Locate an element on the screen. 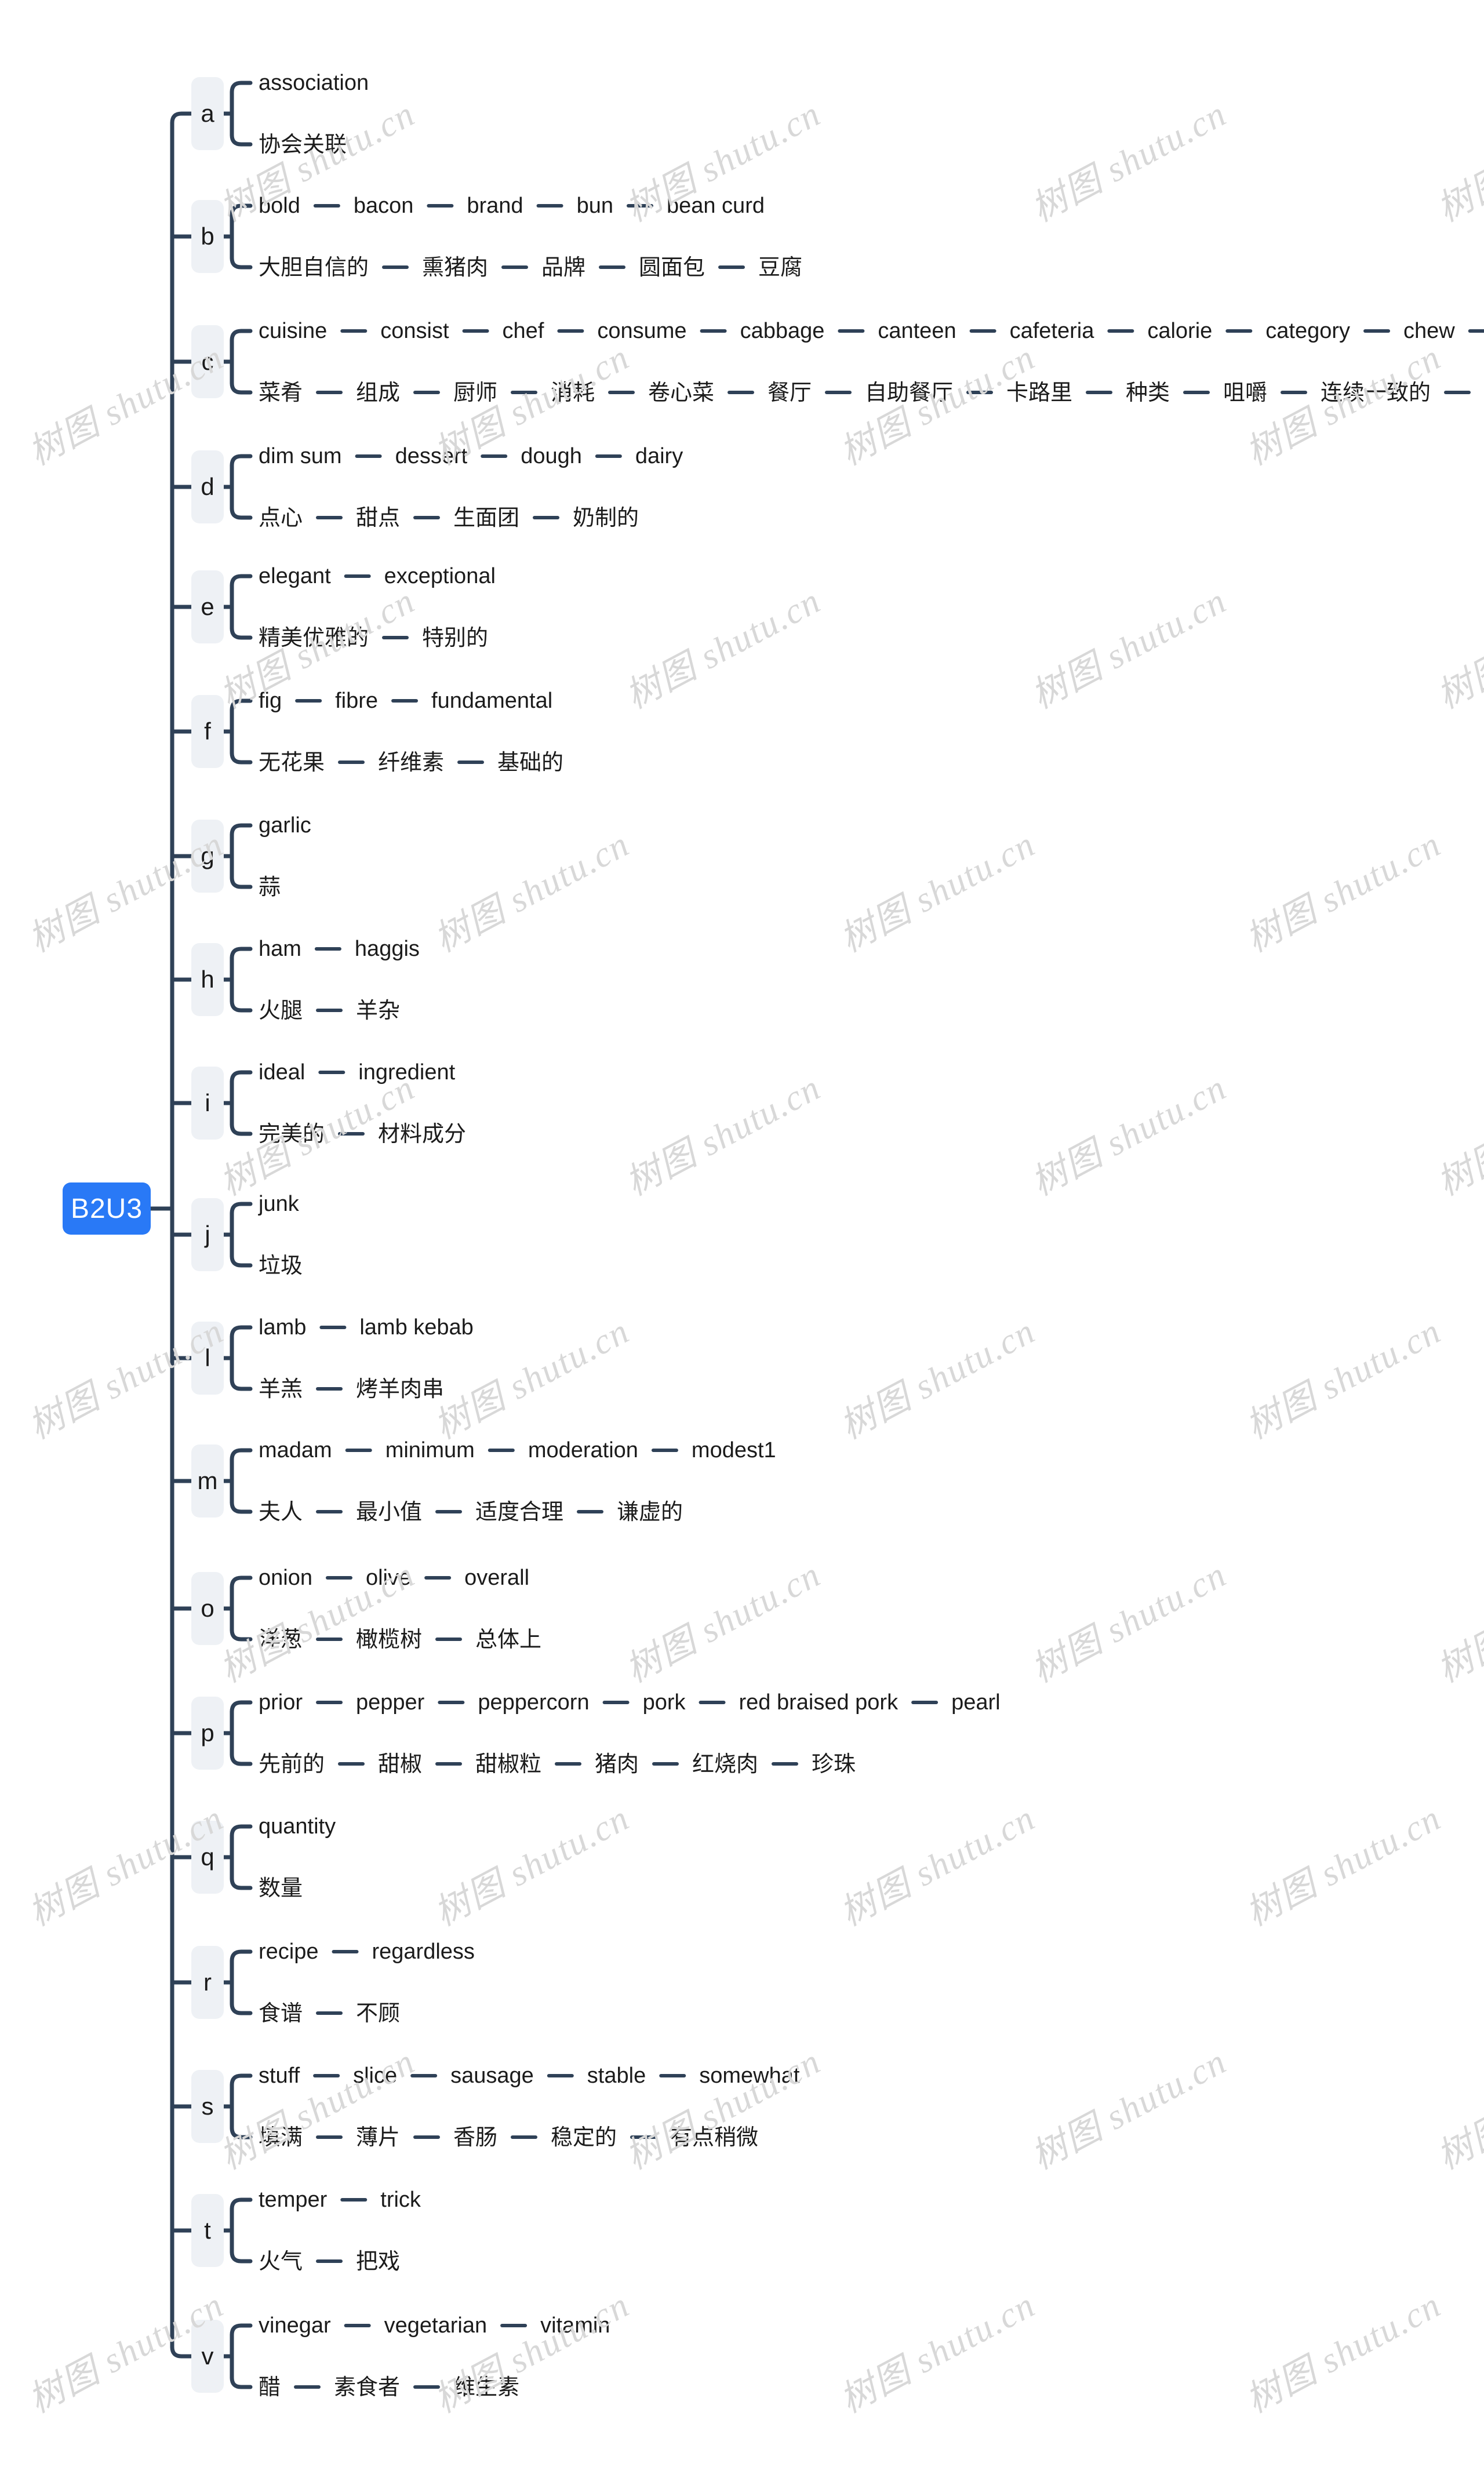 Image resolution: width=1484 pixels, height=2478 pixels. leaf-en-o-1: olive is located at coordinates (389, 1578).